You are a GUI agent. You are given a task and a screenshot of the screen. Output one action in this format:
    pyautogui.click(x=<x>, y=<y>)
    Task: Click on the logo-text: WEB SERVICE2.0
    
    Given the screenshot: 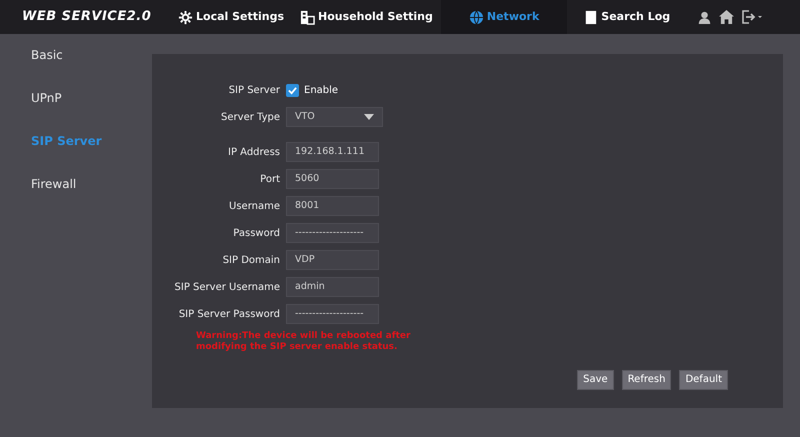 What is the action you would take?
    pyautogui.click(x=86, y=17)
    